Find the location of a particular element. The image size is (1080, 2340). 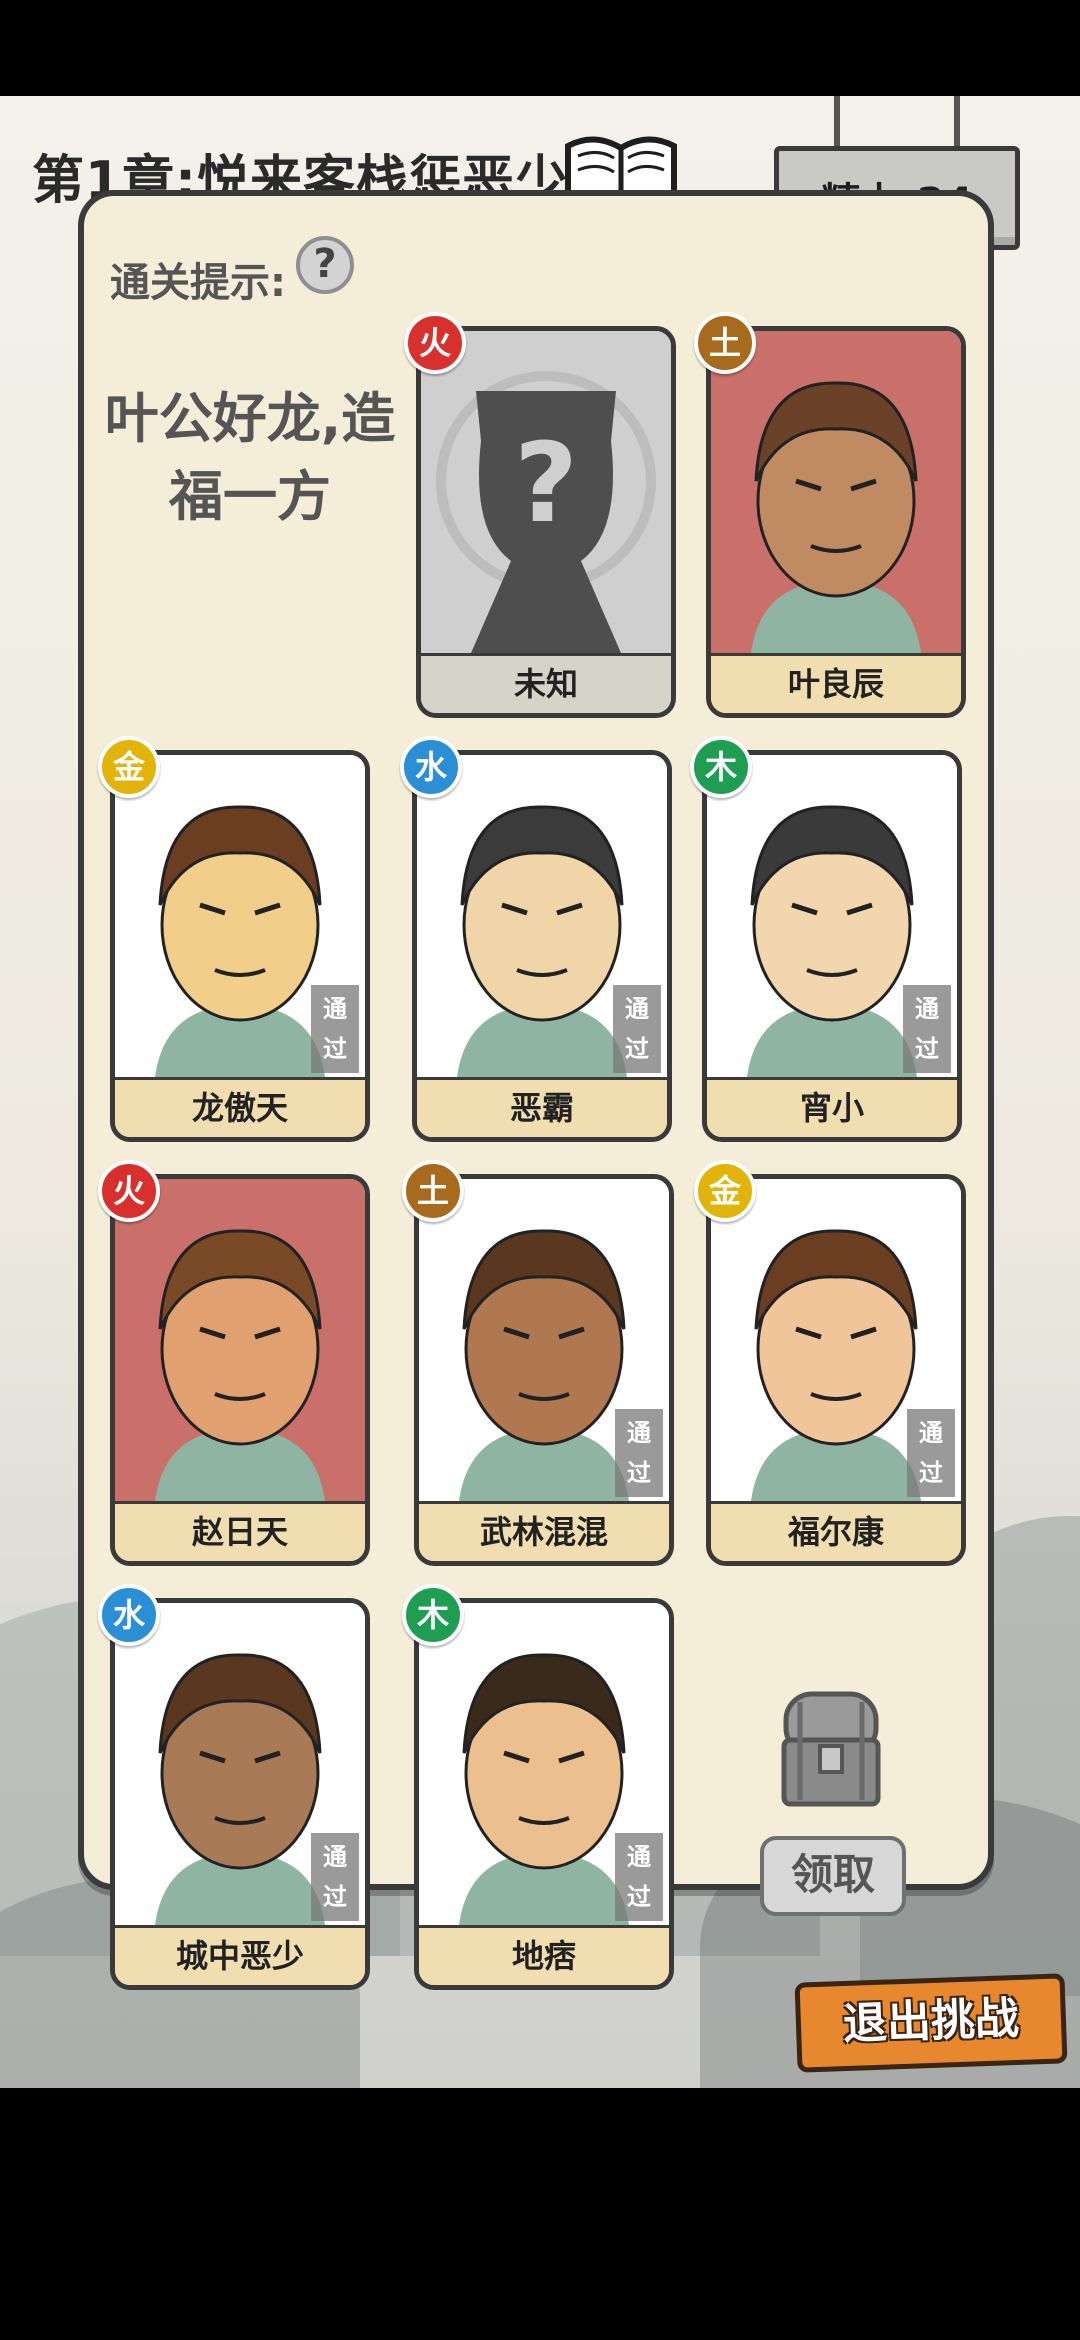

character-card: 通过龙傲天 is located at coordinates (240, 946).